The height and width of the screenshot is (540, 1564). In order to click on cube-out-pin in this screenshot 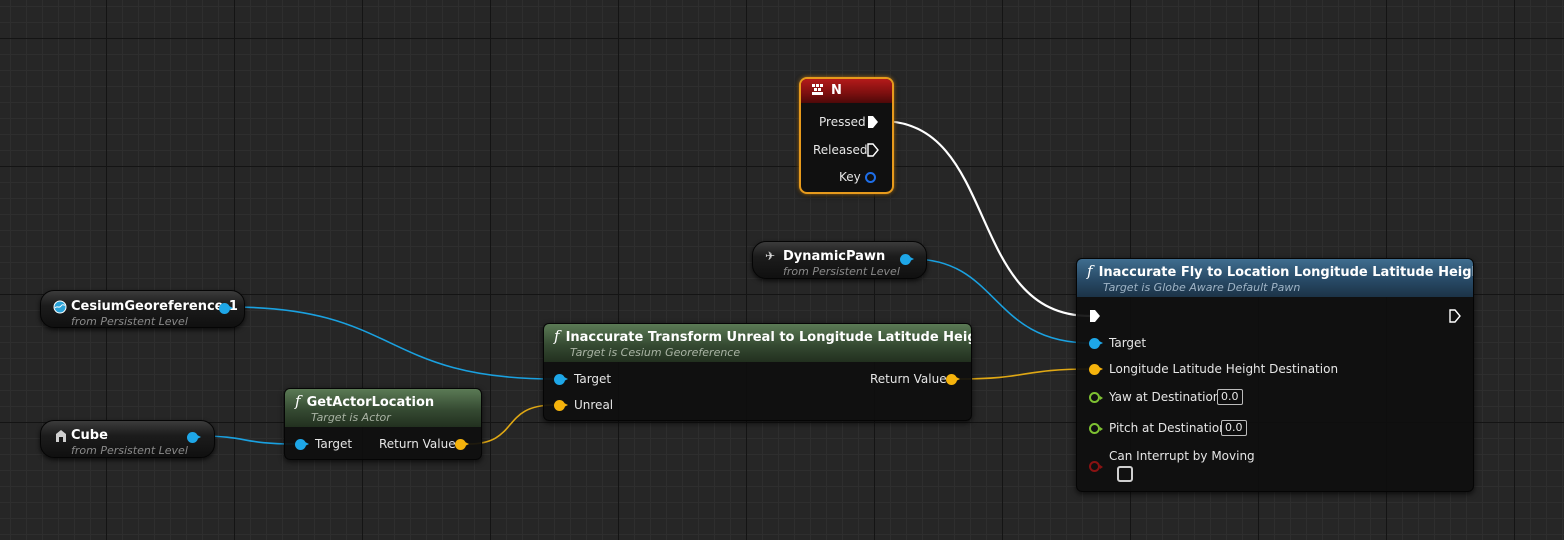, I will do `click(194, 437)`.